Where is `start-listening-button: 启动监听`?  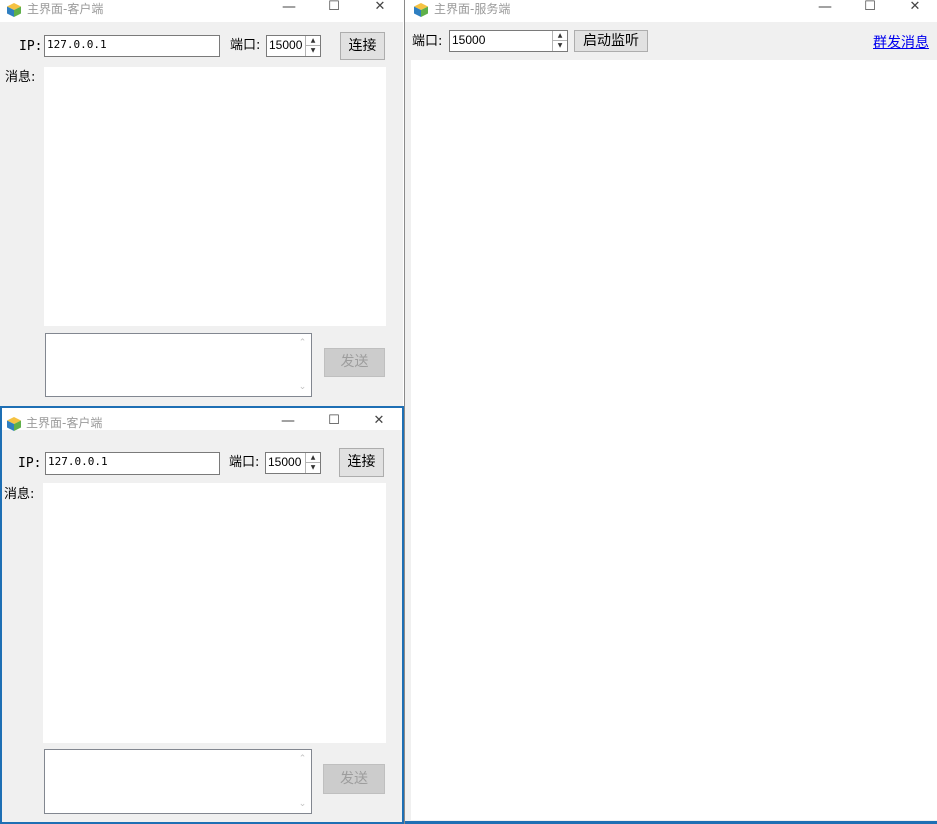 start-listening-button: 启动监听 is located at coordinates (611, 41).